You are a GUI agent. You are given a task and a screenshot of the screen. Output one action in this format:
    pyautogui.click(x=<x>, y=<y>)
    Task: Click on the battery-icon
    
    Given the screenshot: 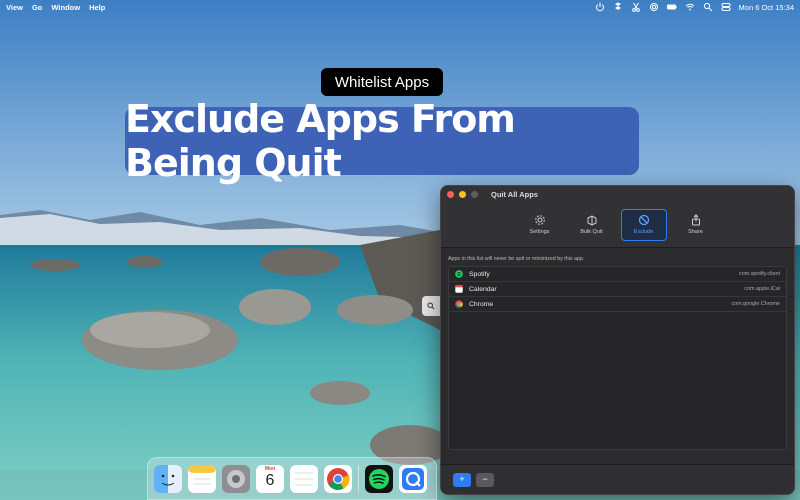 What is the action you would take?
    pyautogui.click(x=671, y=7)
    